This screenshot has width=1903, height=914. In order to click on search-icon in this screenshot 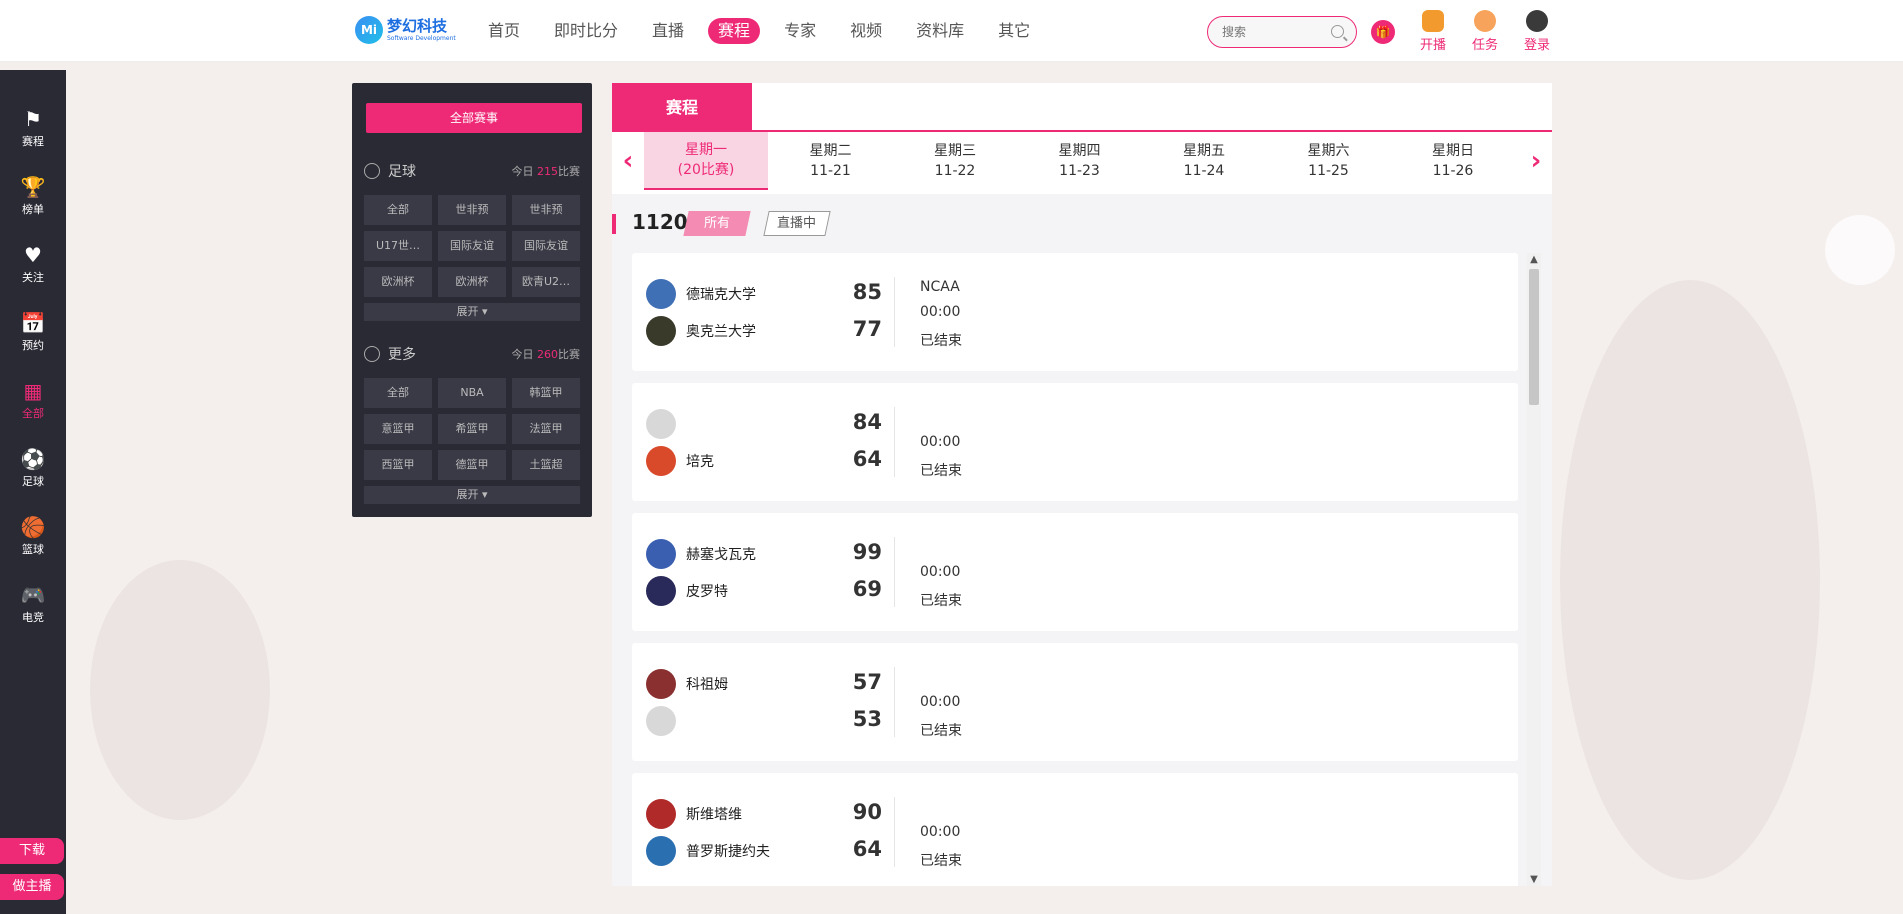, I will do `click(1337, 31)`.